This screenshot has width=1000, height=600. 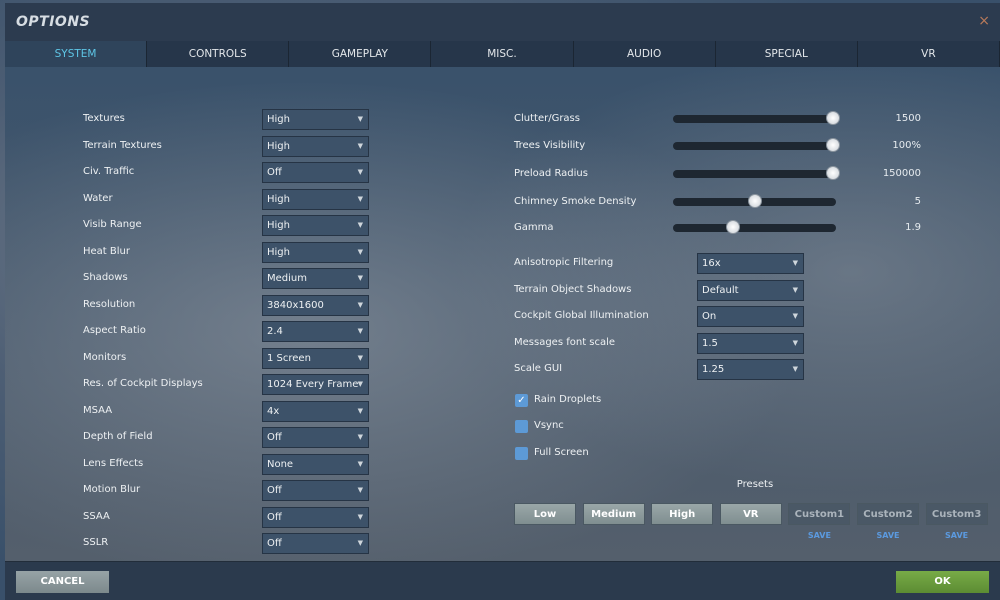 I want to click on footer: CANCEL OK, so click(x=502, y=580).